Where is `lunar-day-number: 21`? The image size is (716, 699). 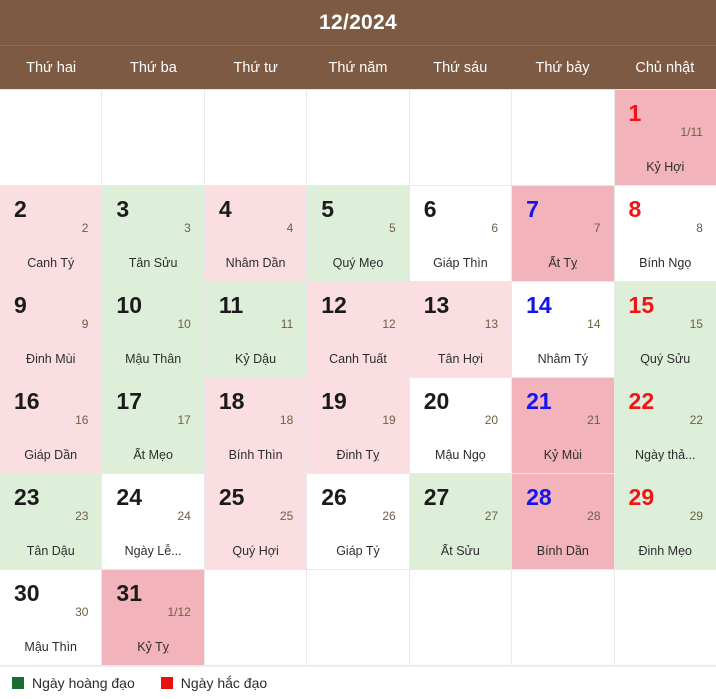 lunar-day-number: 21 is located at coordinates (594, 420).